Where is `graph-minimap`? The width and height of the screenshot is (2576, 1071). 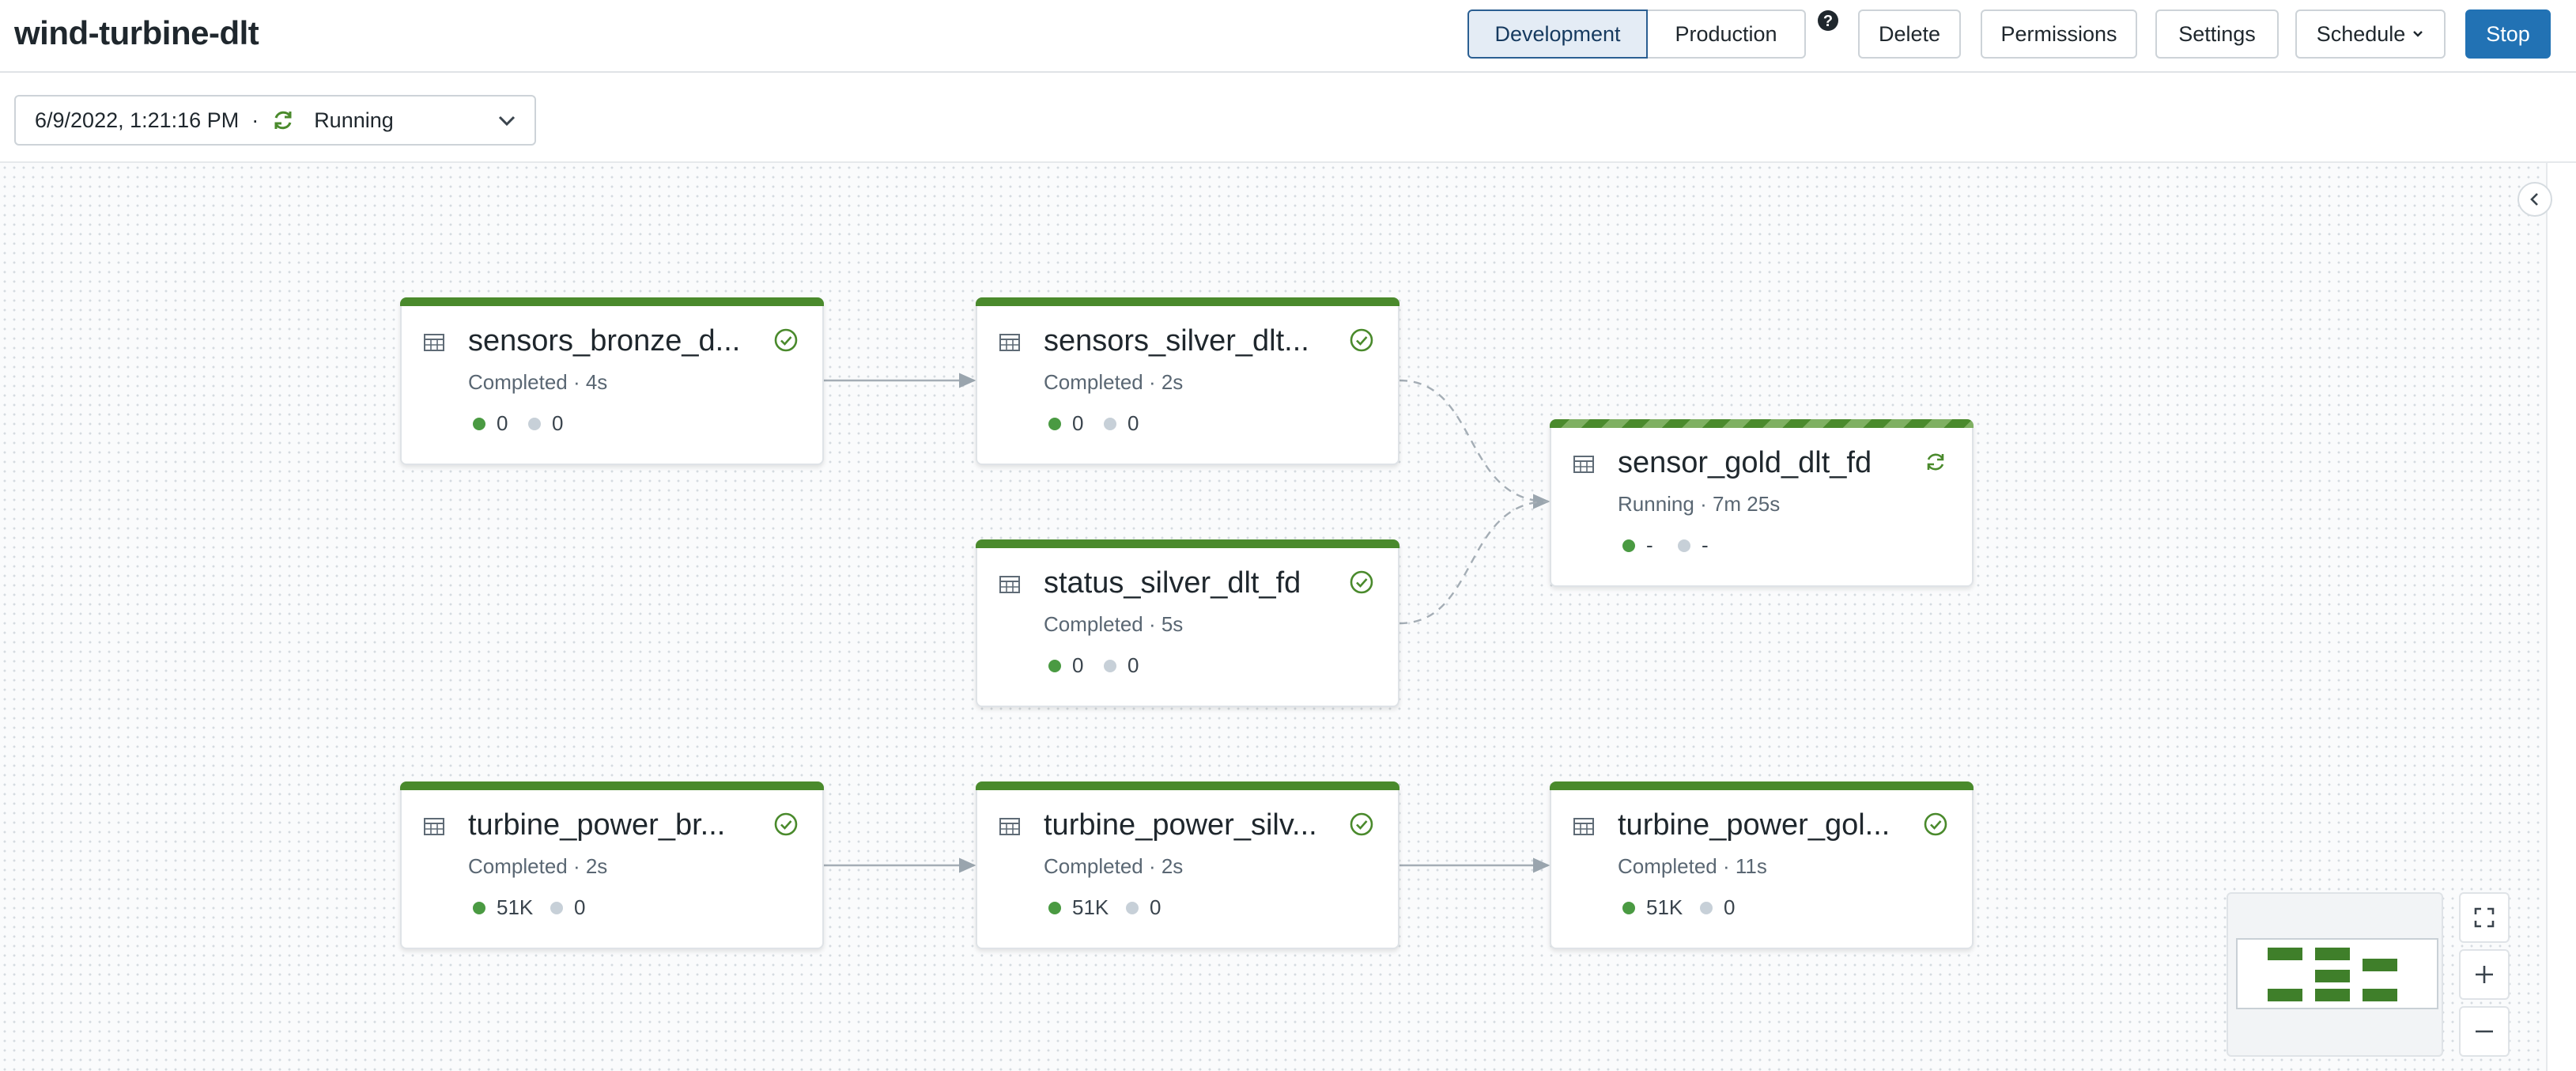 graph-minimap is located at coordinates (2335, 975).